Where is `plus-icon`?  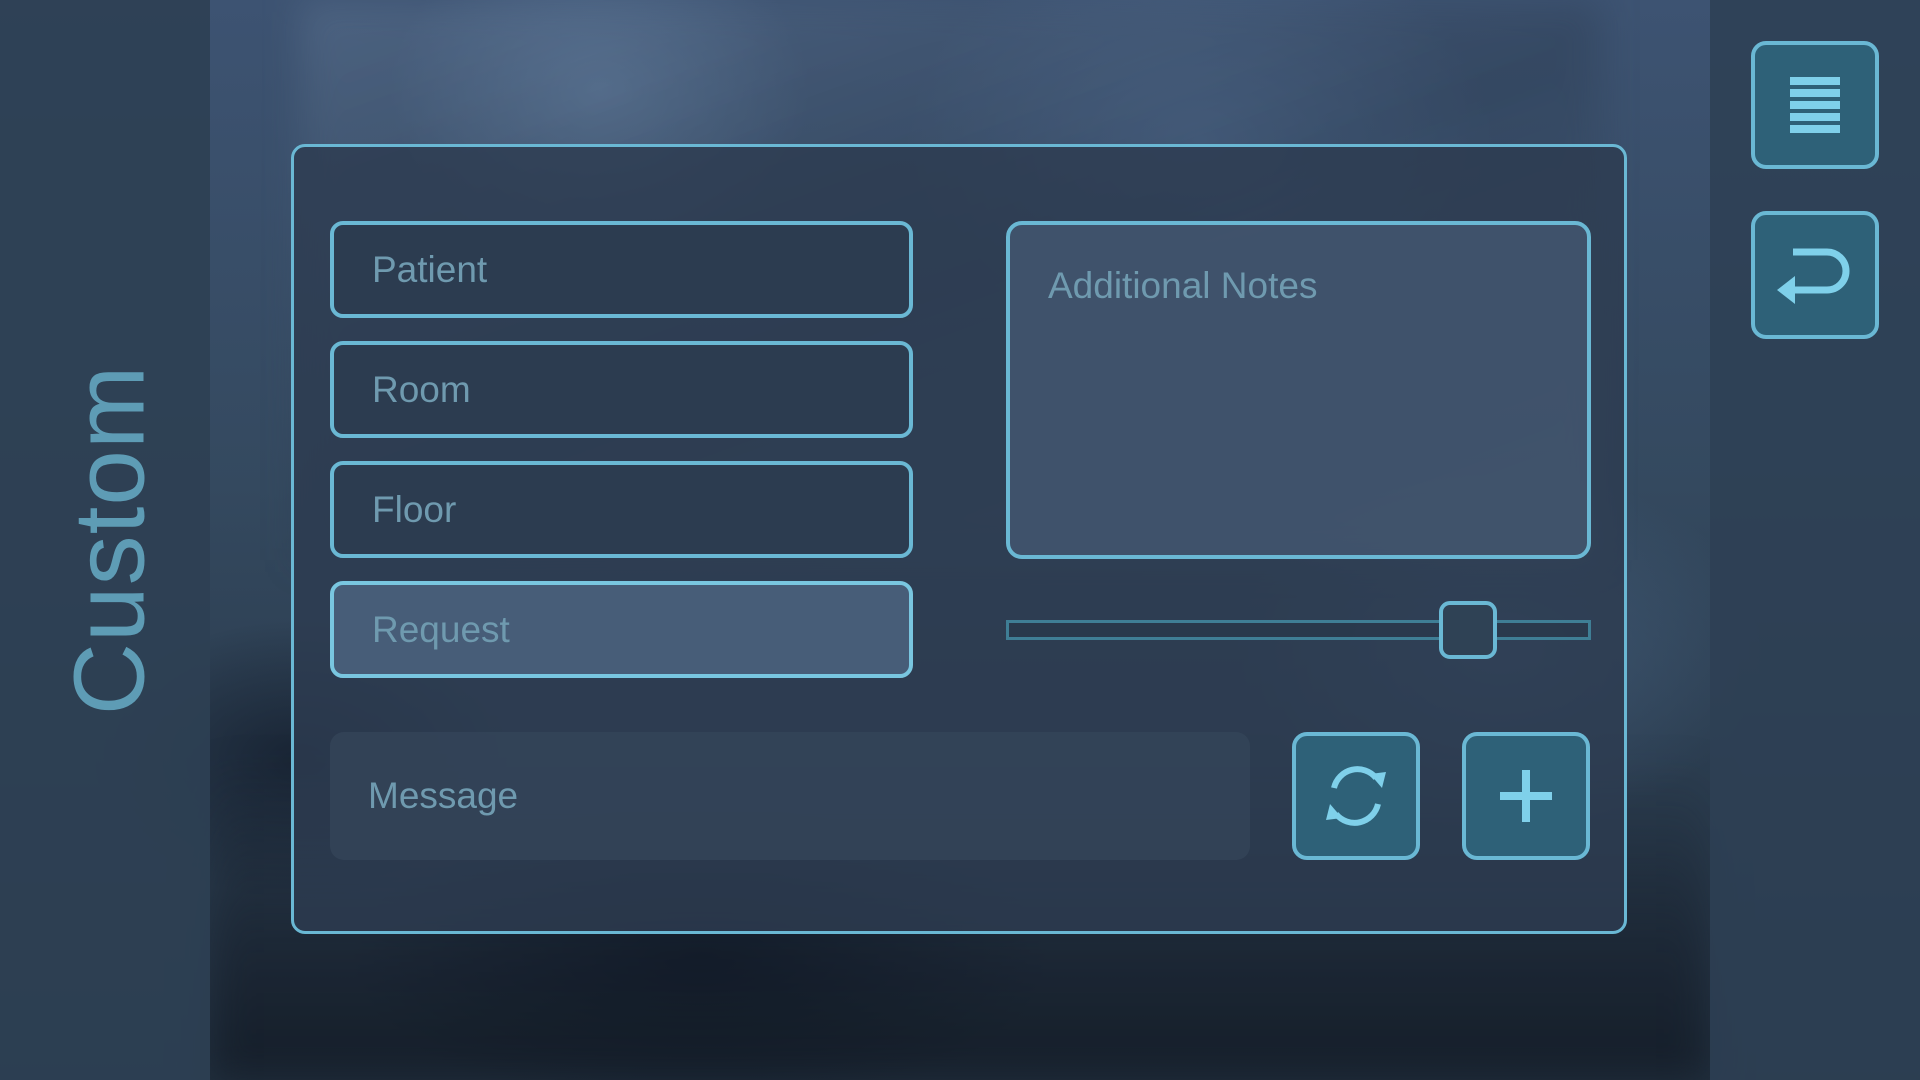 plus-icon is located at coordinates (1526, 796).